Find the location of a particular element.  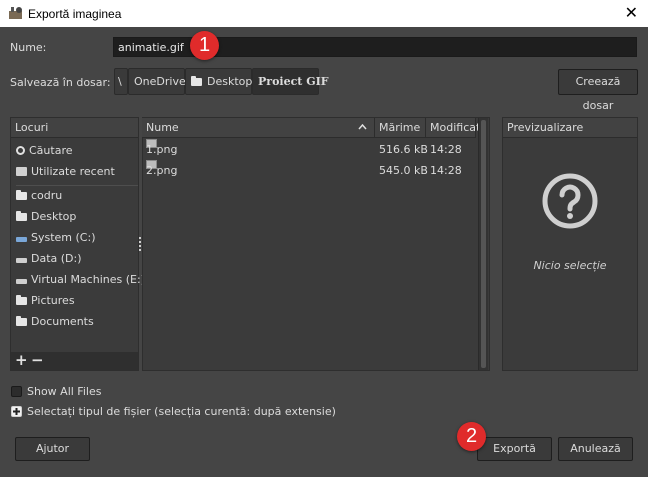

help-button: Ajutor is located at coordinates (52, 449).